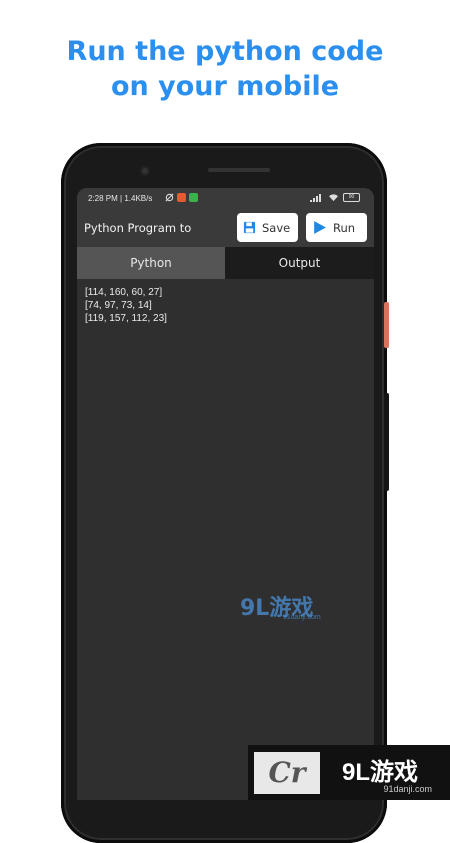 This screenshot has width=450, height=843. What do you see at coordinates (225, 86) in the screenshot?
I see `promo-line-2: on your mobile` at bounding box center [225, 86].